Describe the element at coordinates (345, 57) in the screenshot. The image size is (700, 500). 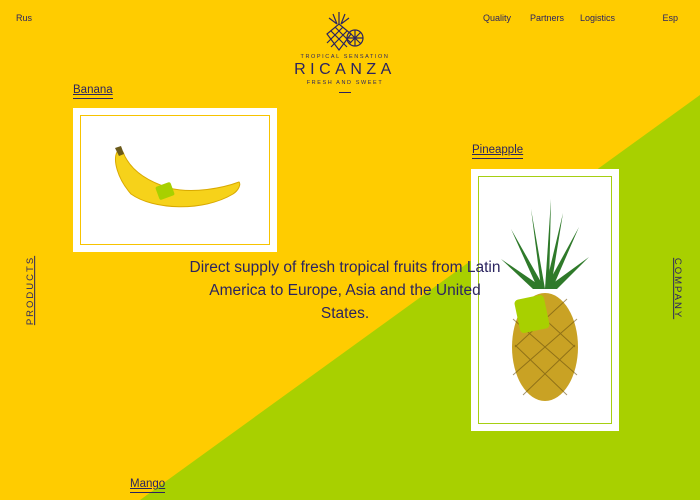
I see `brand-tagline-top: TROPICAL SENSATION` at that location.